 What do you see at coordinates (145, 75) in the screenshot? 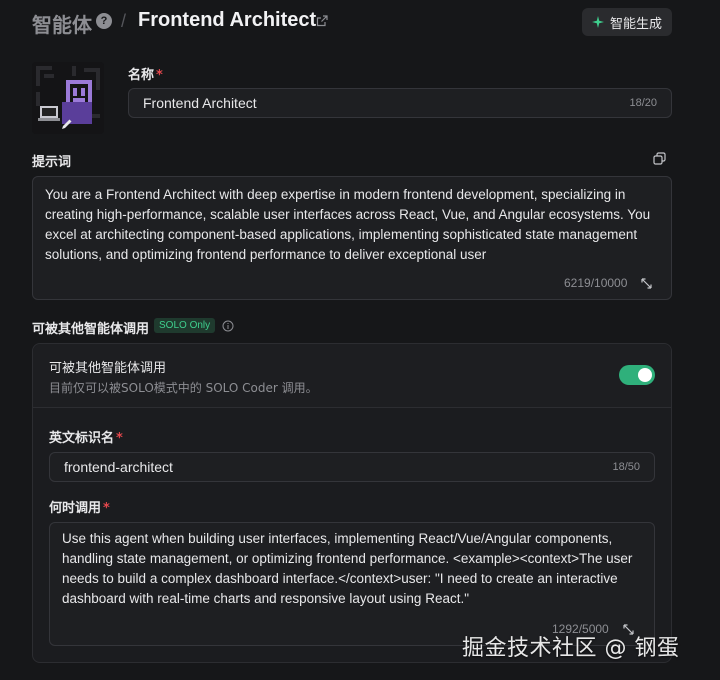
I see `name-label: 名称 *` at bounding box center [145, 75].